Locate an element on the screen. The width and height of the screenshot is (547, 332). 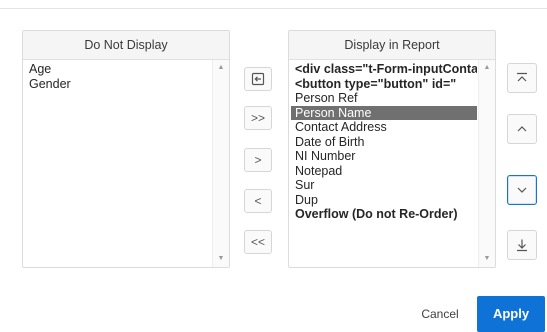
list-item: Sur is located at coordinates (384, 185).